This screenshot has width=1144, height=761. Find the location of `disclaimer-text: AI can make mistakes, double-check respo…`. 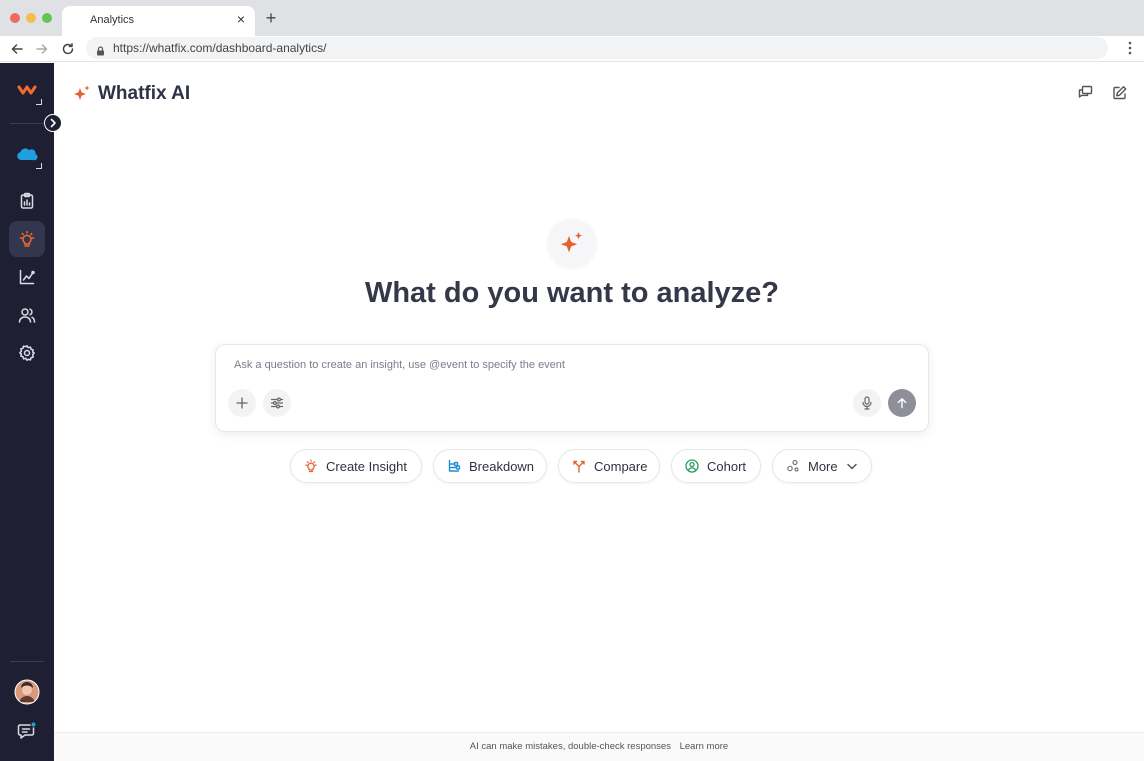

disclaimer-text: AI can make mistakes, double-check respo… is located at coordinates (570, 746).